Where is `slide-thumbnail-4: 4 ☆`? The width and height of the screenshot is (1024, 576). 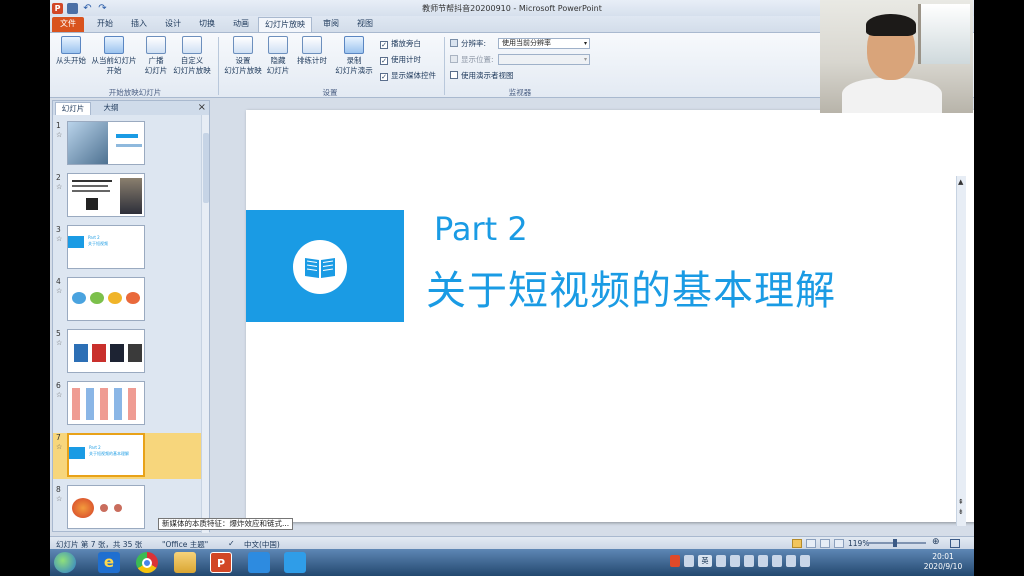
slide-thumbnail-4: 4 ☆ is located at coordinates (127, 300).